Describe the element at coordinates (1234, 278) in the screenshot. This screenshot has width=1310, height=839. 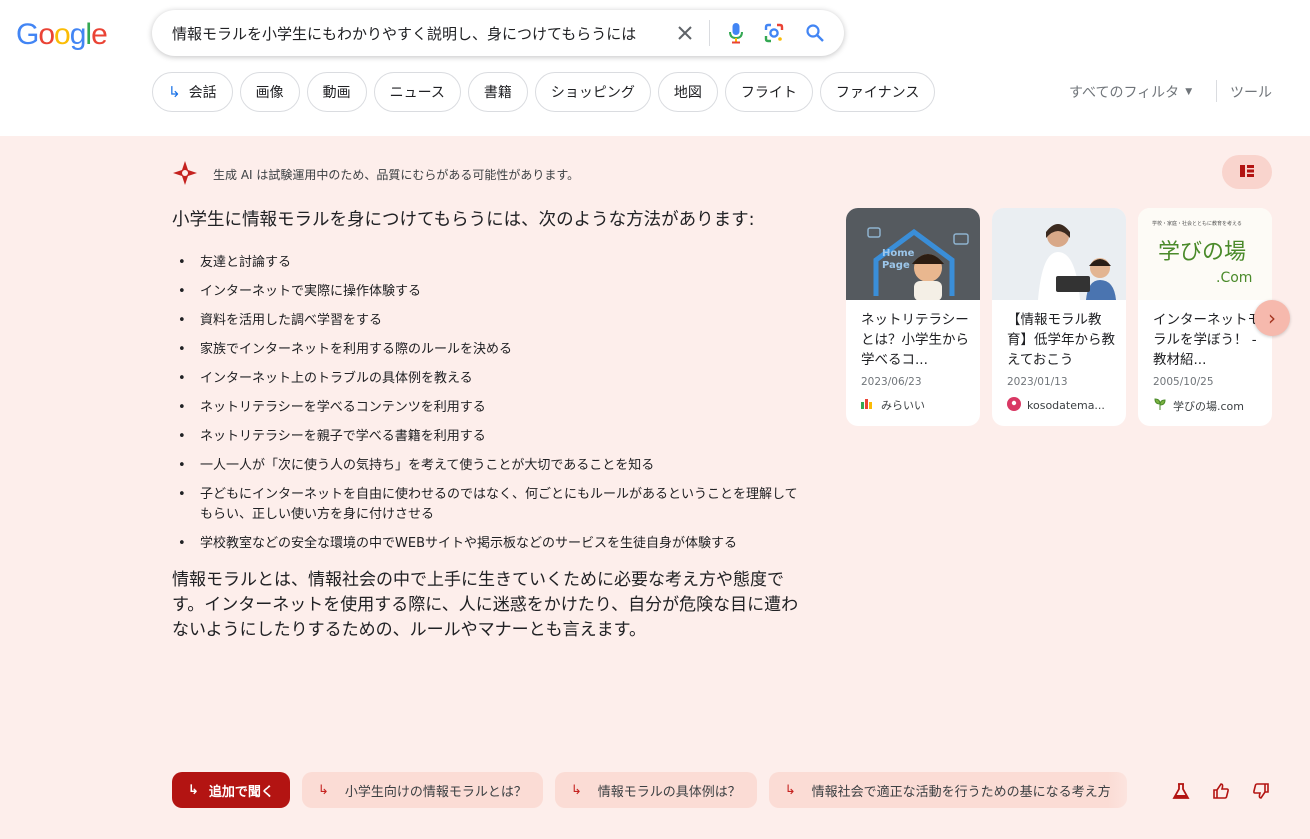
I see `thumbnail-logo-suffix: .Com` at that location.